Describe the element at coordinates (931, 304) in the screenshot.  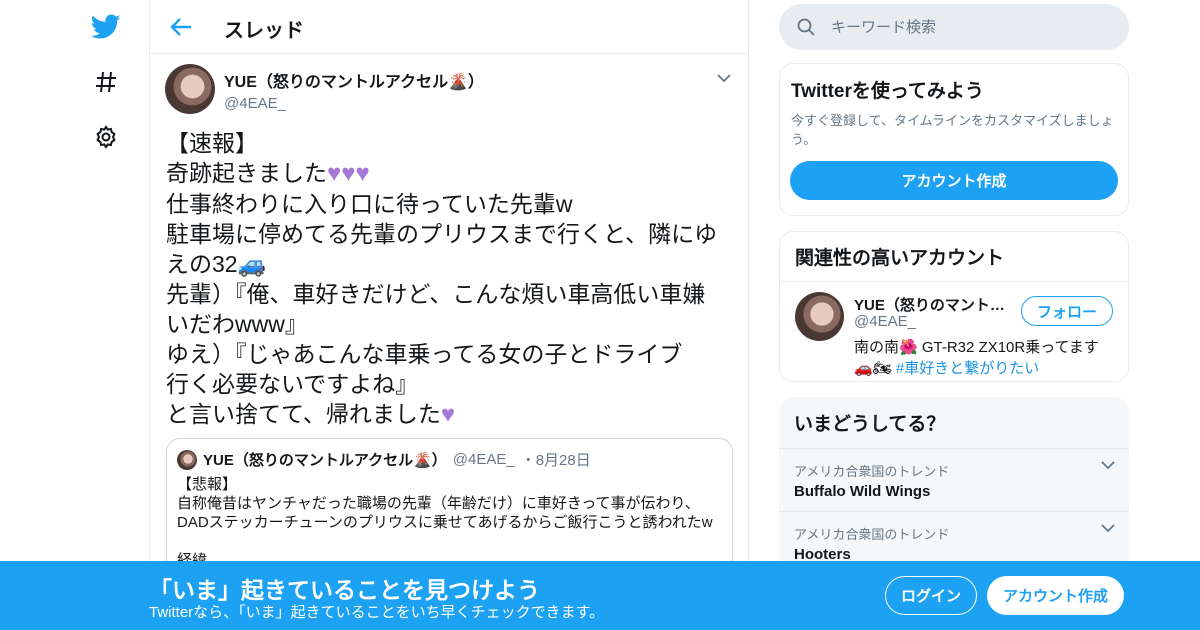
I see `related-account-name: YUE（怒りのマントルアクセル🌋）` at that location.